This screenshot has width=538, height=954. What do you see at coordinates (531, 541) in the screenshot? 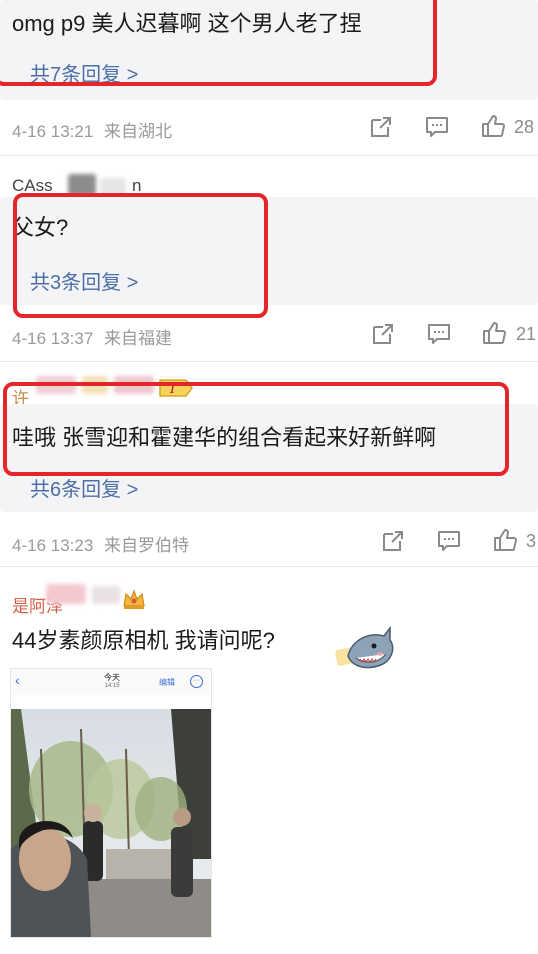
I see `like-count: 3` at bounding box center [531, 541].